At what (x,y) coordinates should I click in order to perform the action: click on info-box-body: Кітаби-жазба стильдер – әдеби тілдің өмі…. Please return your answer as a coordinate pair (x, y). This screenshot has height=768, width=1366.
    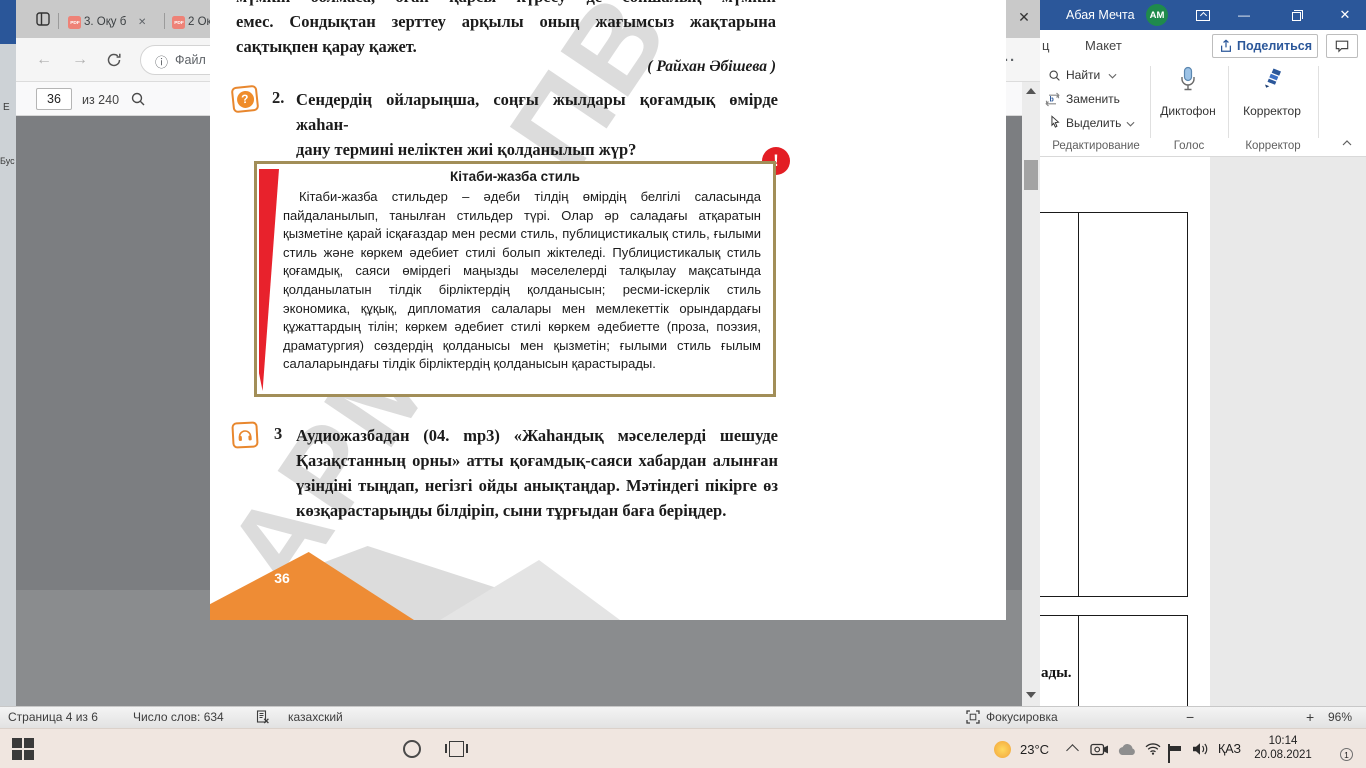
    Looking at the image, I should click on (522, 280).